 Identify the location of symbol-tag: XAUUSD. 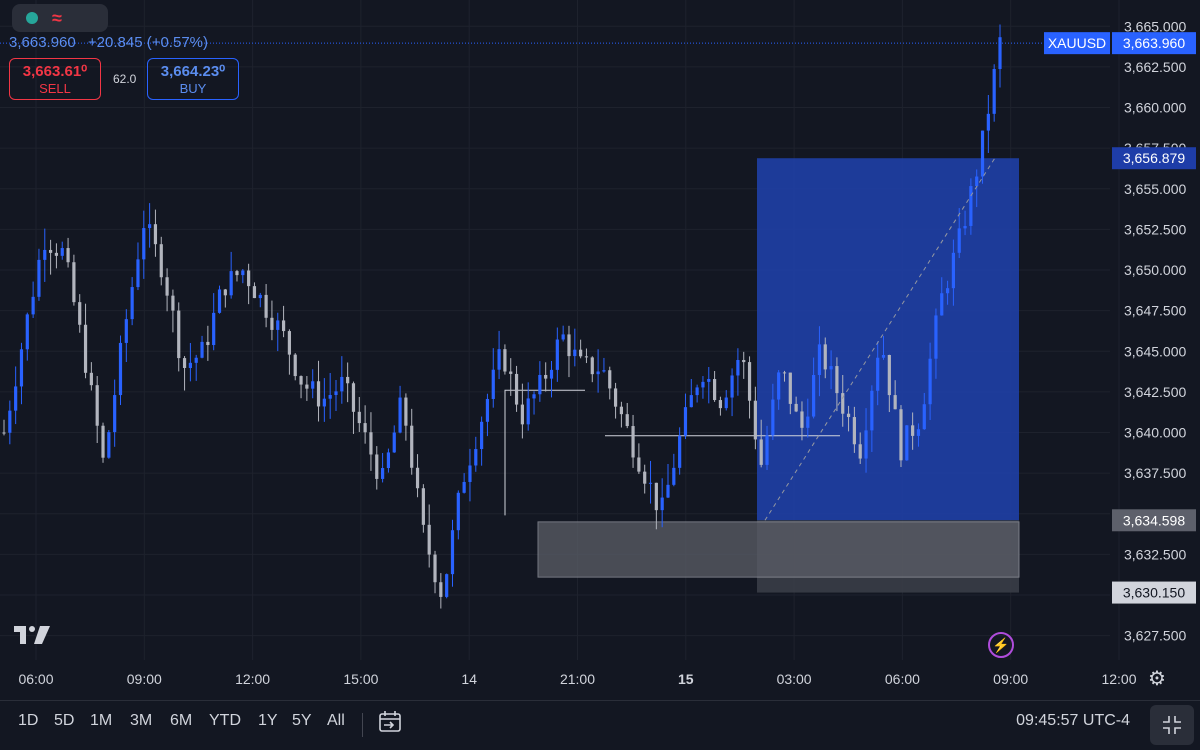
(1077, 43).